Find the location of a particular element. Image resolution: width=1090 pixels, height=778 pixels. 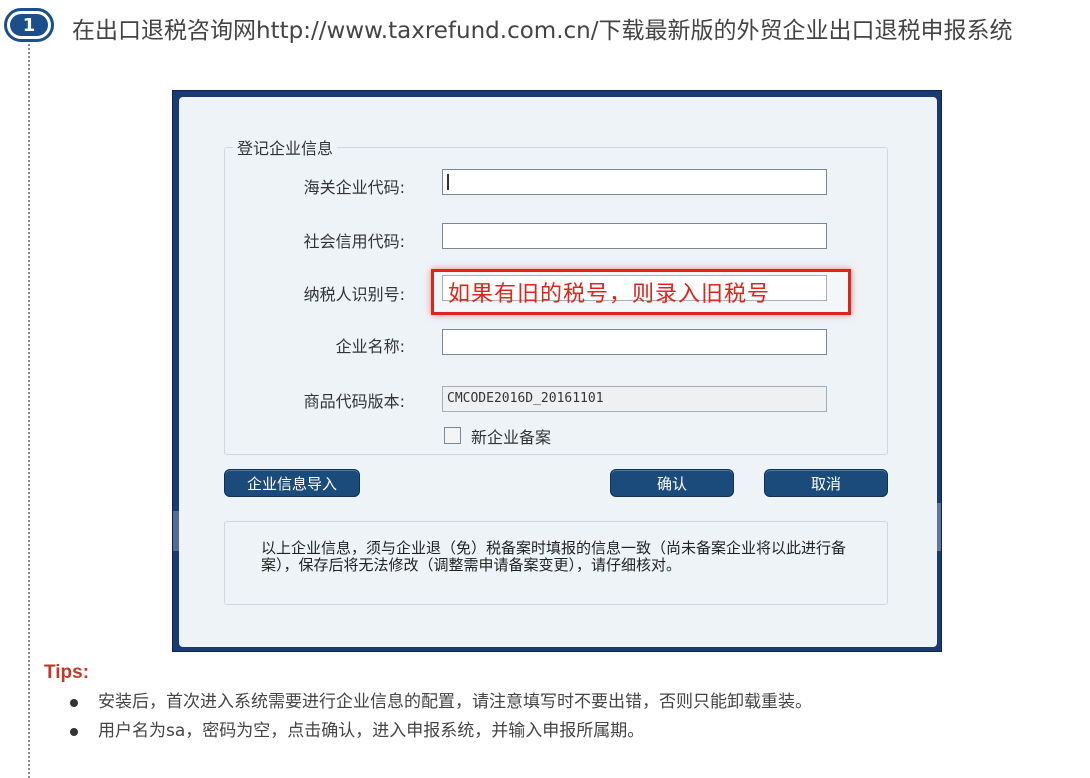

annotation-text: 如果有旧的税号，则录入旧税号 is located at coordinates (609, 294).